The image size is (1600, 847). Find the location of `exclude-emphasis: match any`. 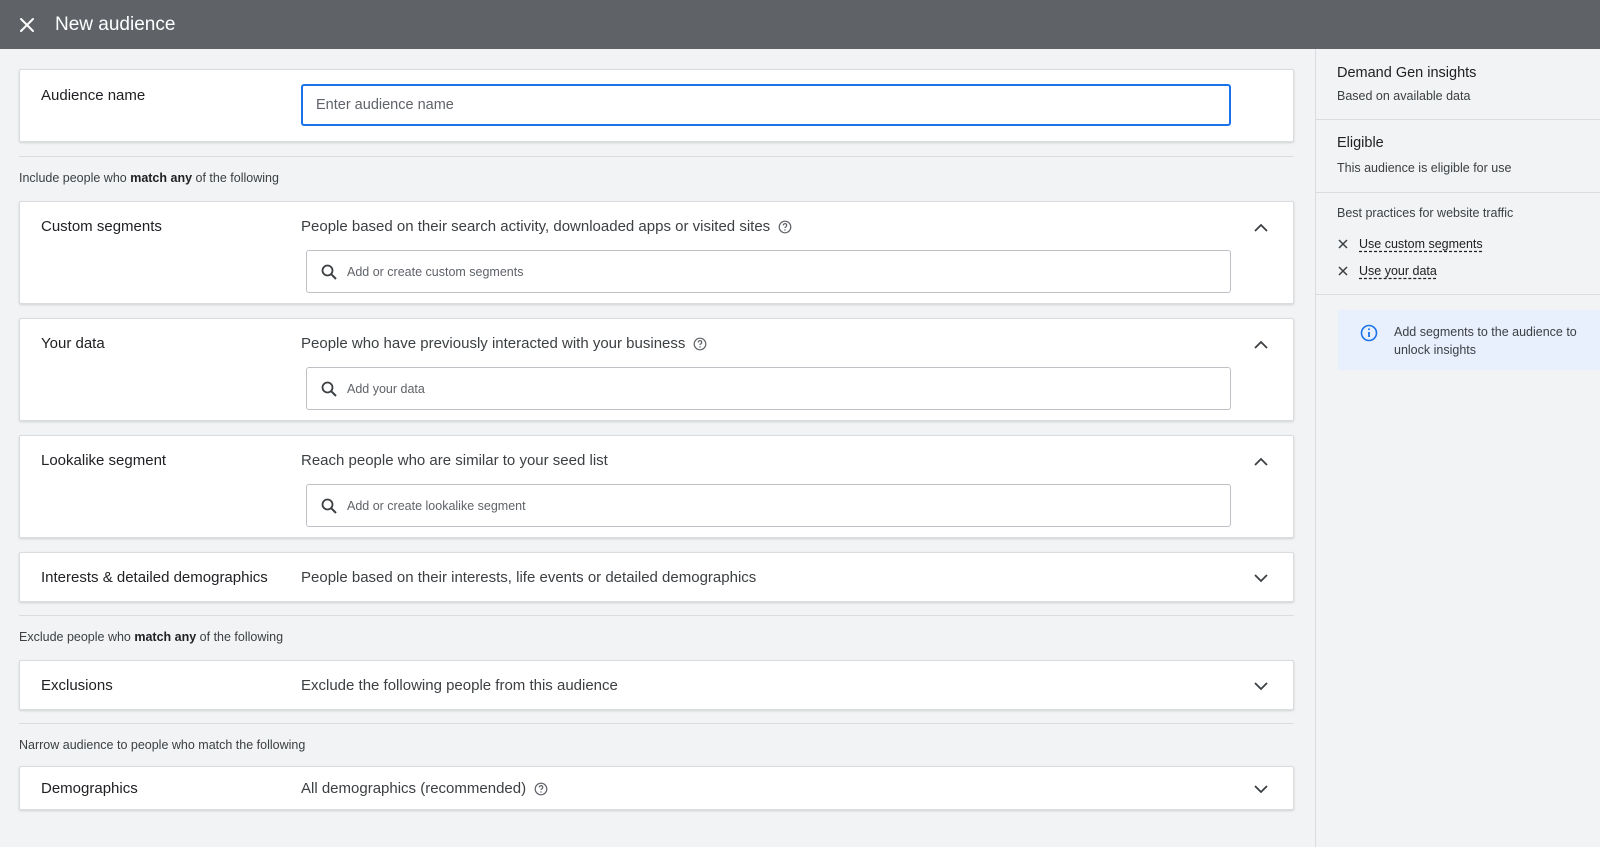

exclude-emphasis: match any is located at coordinates (165, 637).